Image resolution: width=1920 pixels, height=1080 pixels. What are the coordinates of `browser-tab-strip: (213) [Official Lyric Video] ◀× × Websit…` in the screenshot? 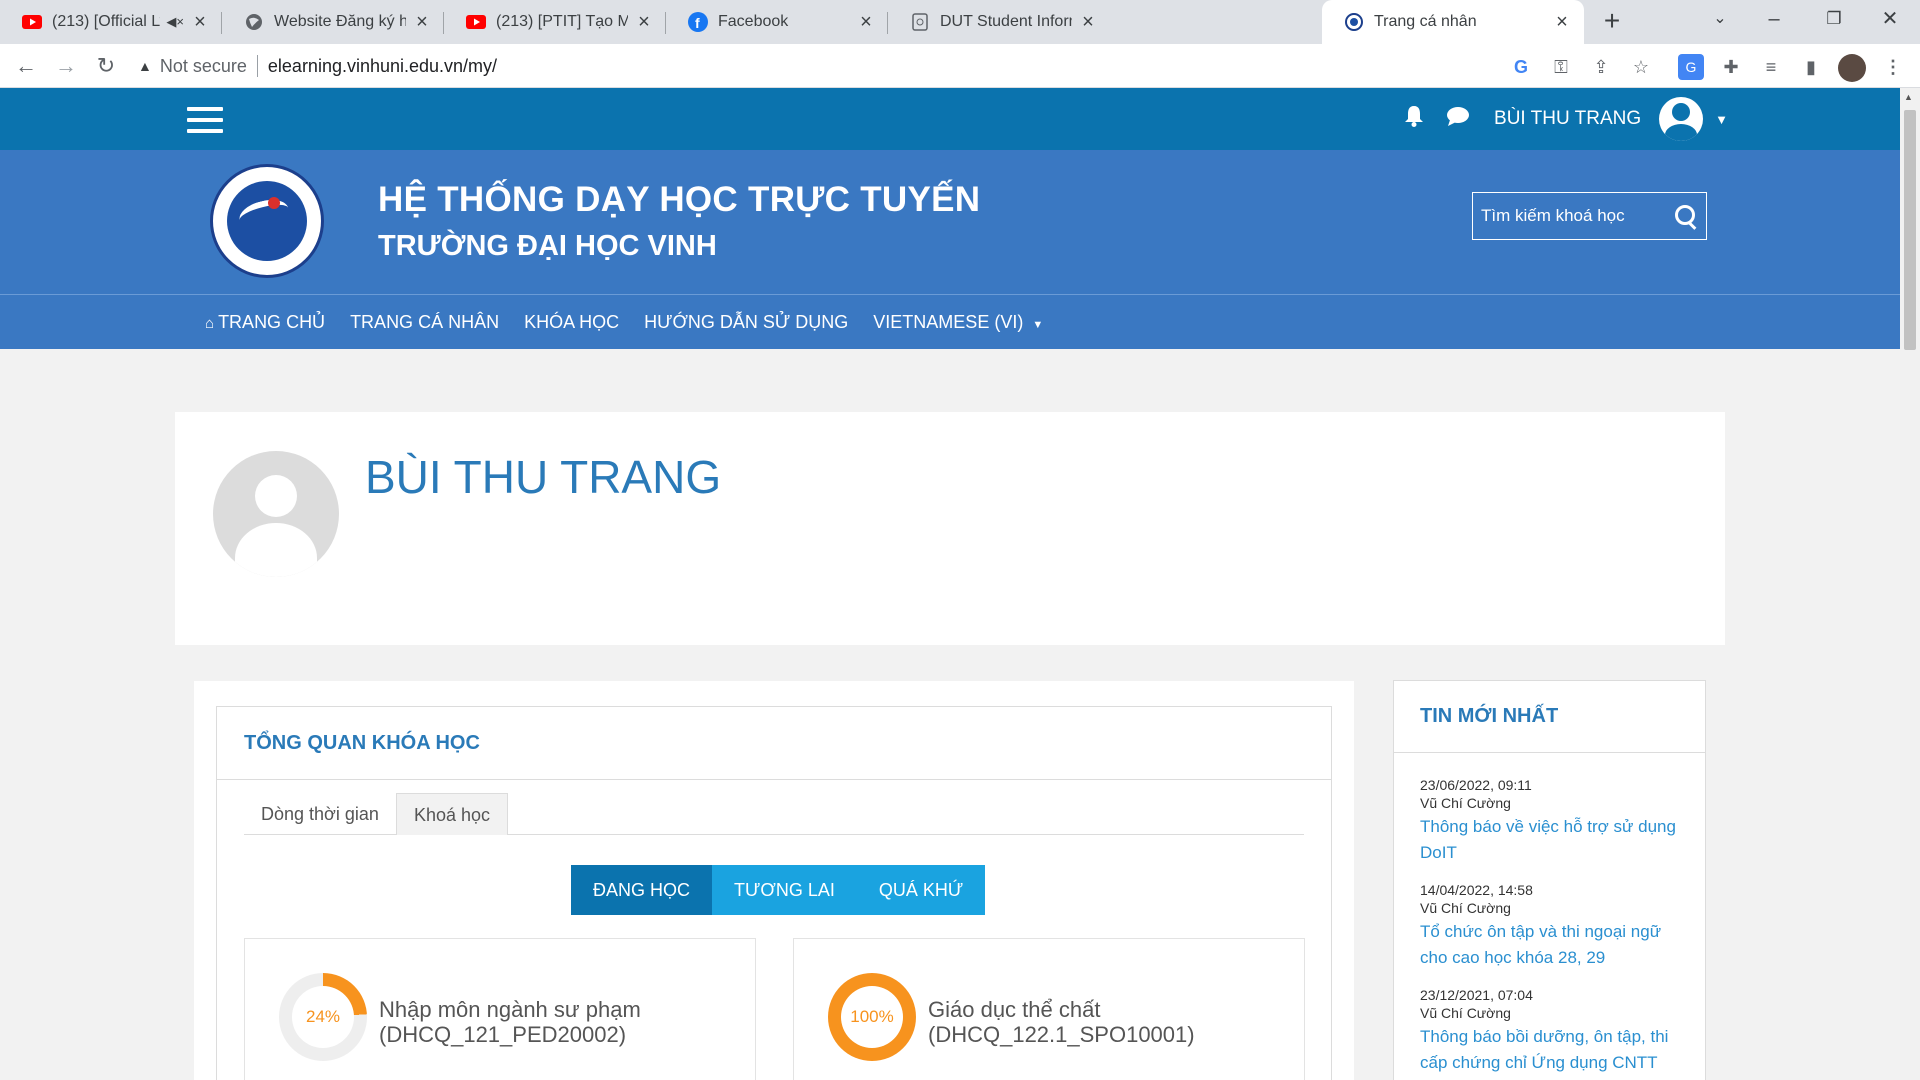 It's located at (960, 22).